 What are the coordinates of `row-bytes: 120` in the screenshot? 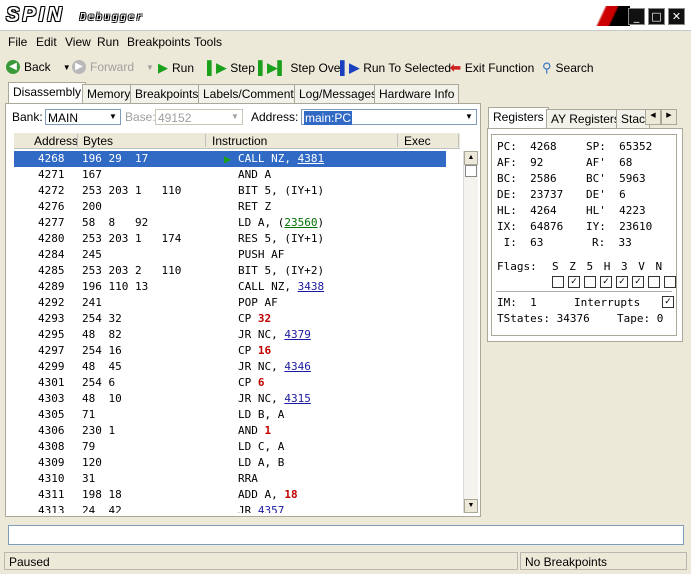 It's located at (92, 462).